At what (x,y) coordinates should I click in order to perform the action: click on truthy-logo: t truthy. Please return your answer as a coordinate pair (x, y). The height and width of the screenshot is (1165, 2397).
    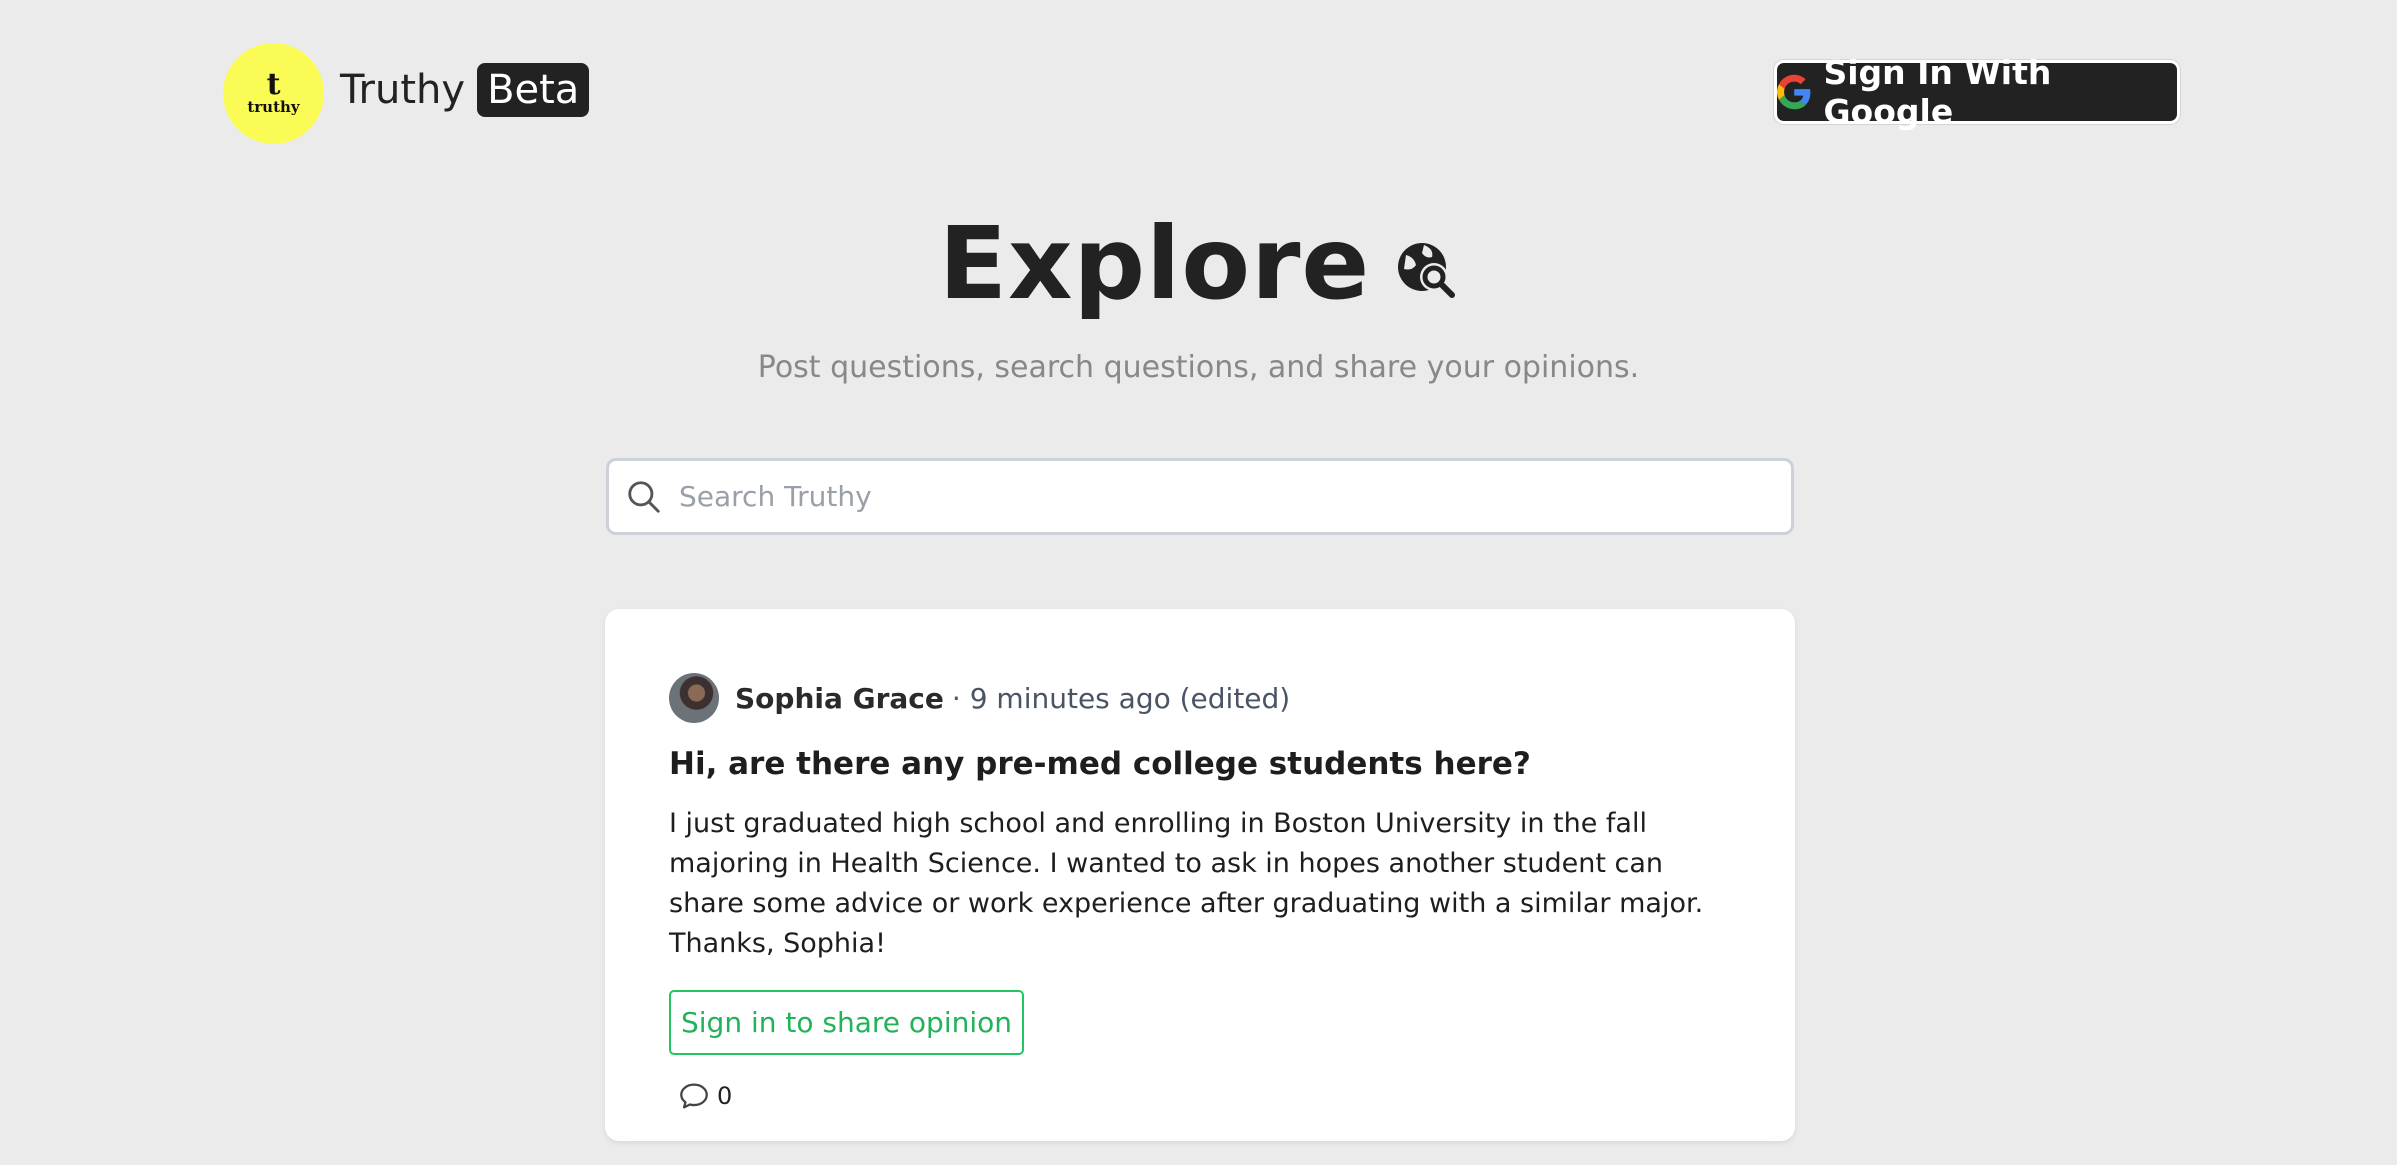
    Looking at the image, I should click on (273, 93).